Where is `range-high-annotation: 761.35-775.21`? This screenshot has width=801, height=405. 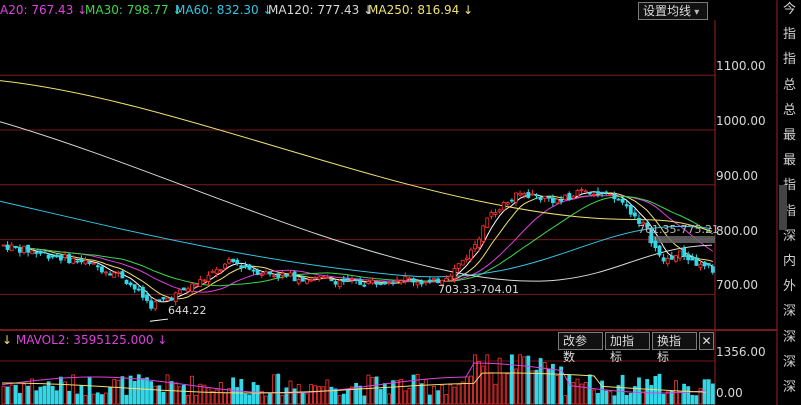 range-high-annotation: 761.35-775.21 is located at coordinates (678, 229).